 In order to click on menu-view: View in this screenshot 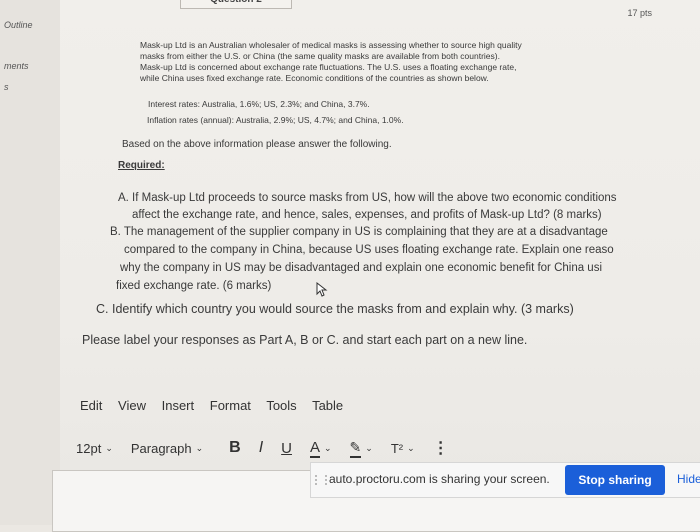, I will do `click(132, 405)`.